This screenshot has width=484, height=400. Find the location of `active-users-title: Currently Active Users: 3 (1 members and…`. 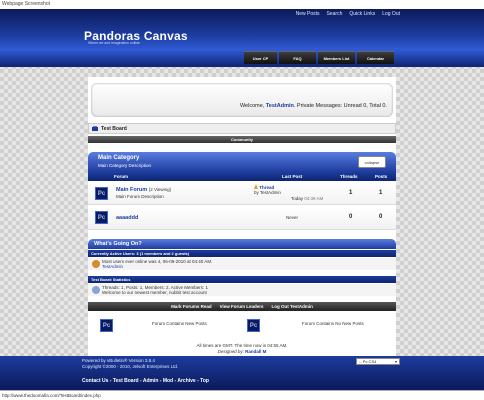

active-users-title: Currently Active Users: 3 (1 members and… is located at coordinates (140, 253).